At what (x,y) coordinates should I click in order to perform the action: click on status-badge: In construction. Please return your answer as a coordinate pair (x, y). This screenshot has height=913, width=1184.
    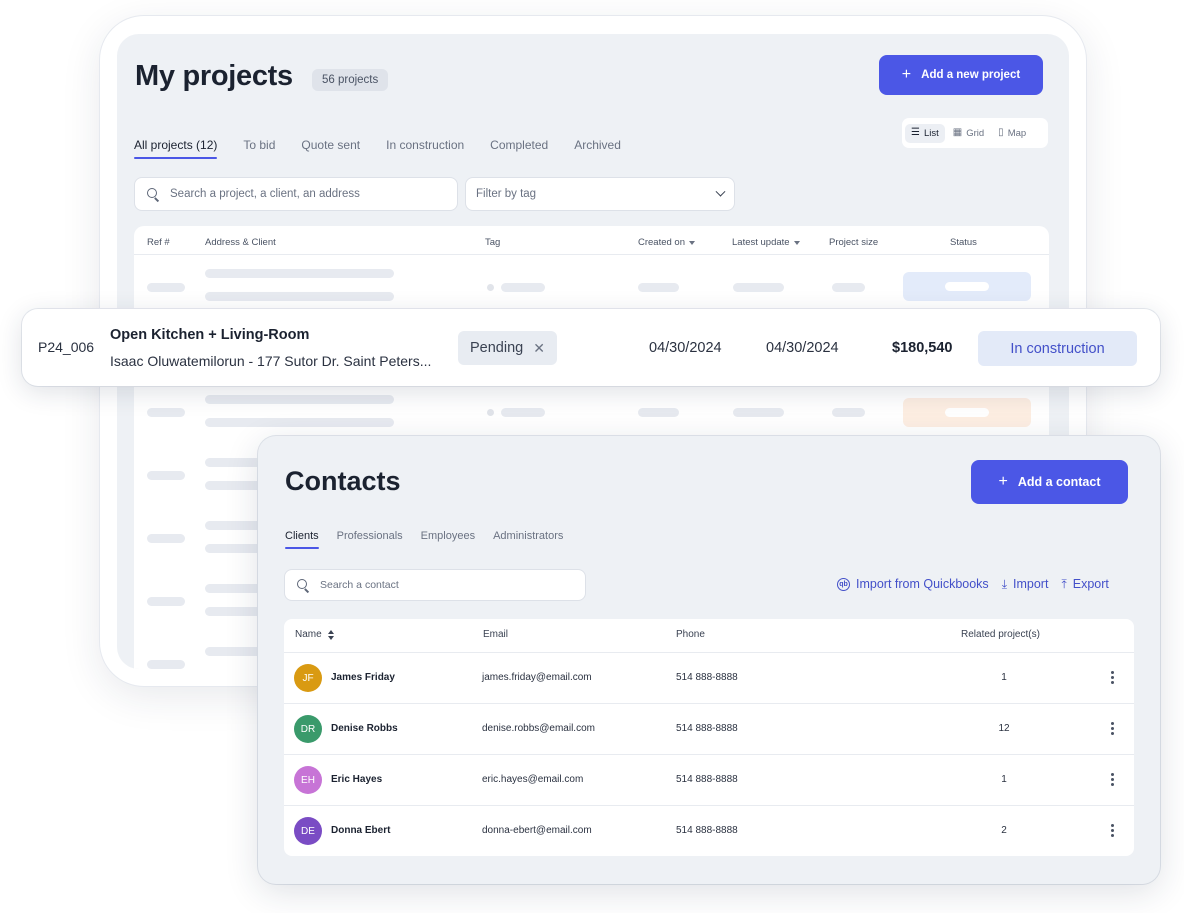
    Looking at the image, I should click on (1057, 348).